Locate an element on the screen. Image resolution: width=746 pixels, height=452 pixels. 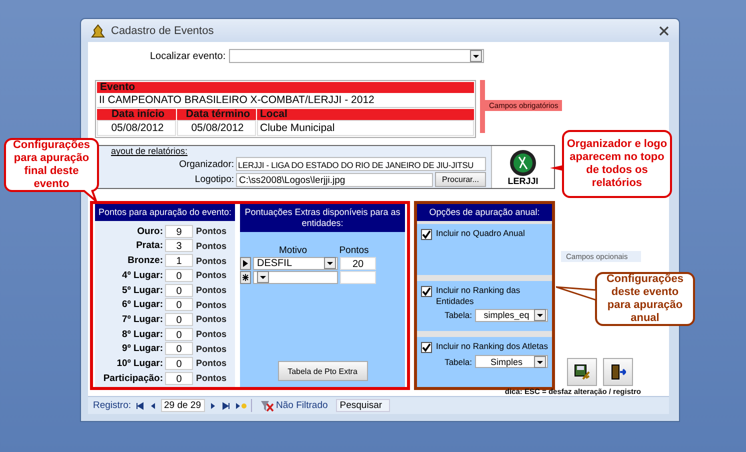
place-label: 9º Lugar: is located at coordinates (142, 348).